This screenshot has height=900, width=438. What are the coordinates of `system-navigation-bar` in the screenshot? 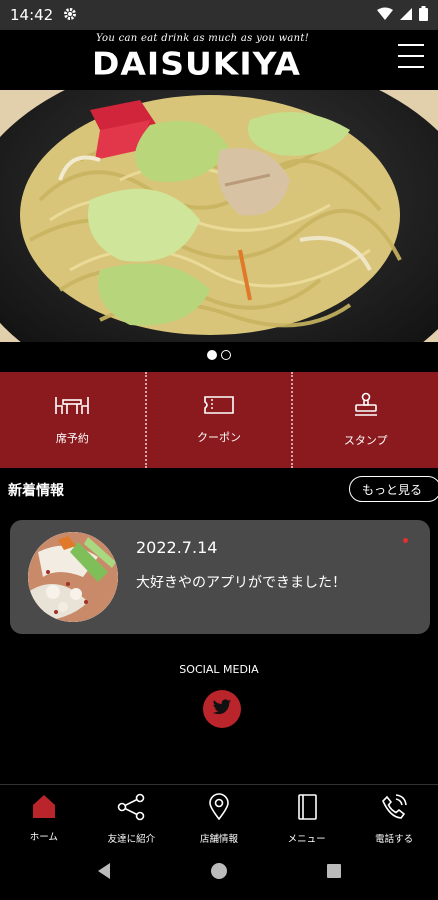 It's located at (219, 873).